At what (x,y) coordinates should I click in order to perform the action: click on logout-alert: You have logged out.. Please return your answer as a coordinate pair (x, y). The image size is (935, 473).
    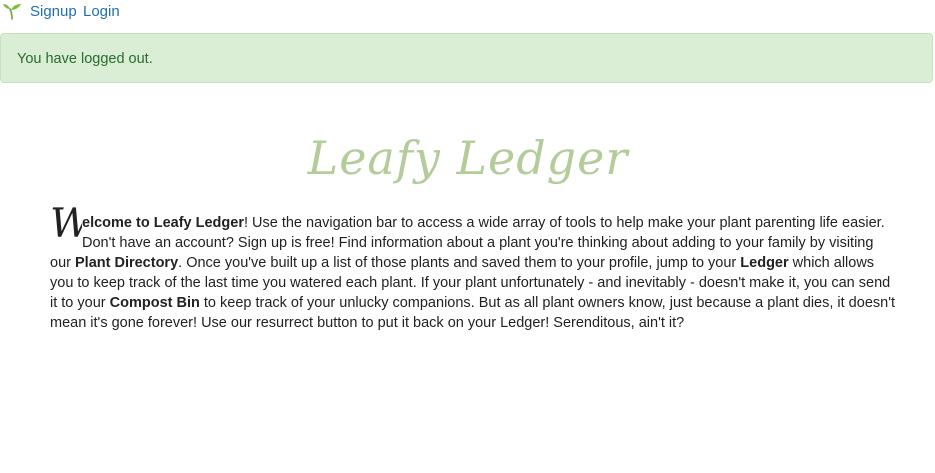
    Looking at the image, I should click on (466, 58).